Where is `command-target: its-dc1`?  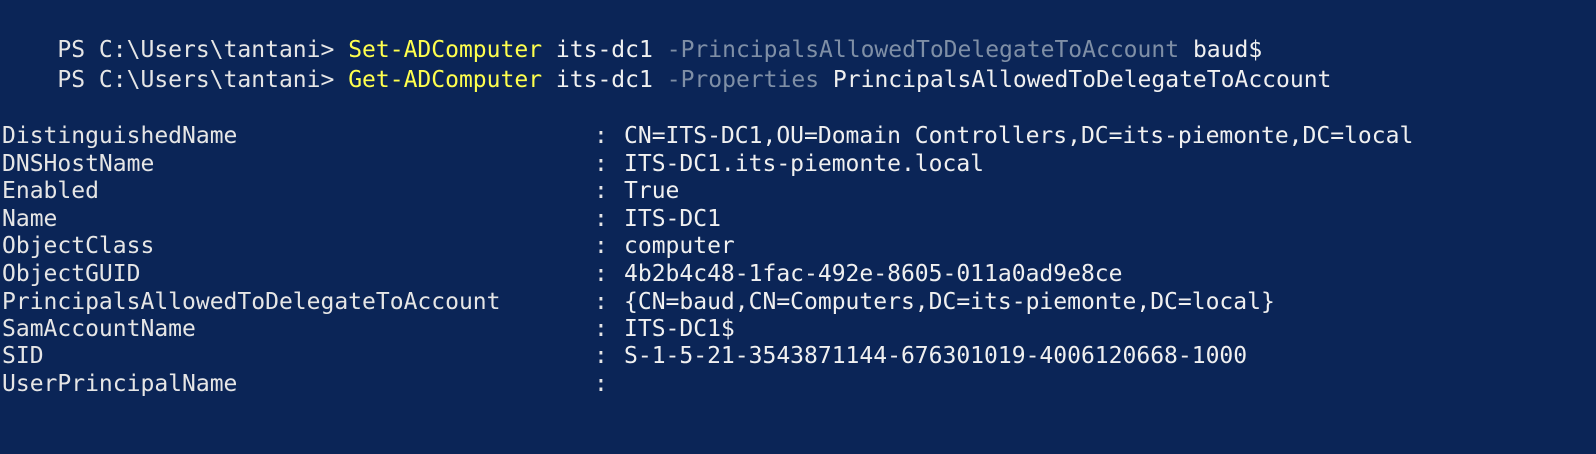 command-target: its-dc1 is located at coordinates (604, 80).